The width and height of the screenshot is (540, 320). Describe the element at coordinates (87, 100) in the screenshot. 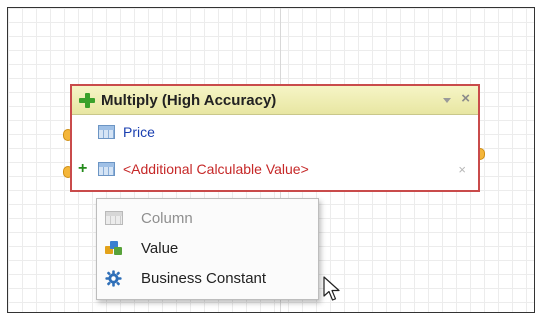

I see `plus-icon` at that location.